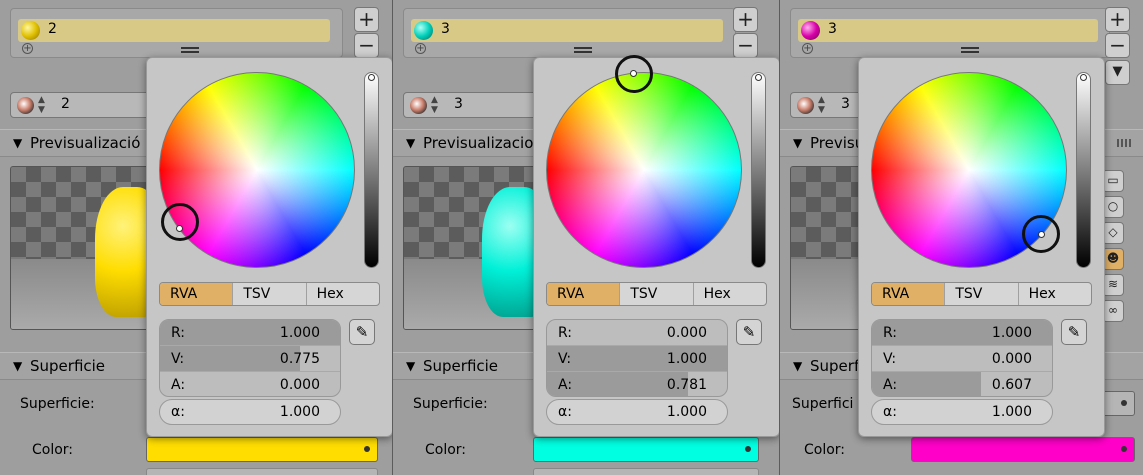 The image size is (1143, 475). I want to click on field-a-label: A:, so click(890, 385).